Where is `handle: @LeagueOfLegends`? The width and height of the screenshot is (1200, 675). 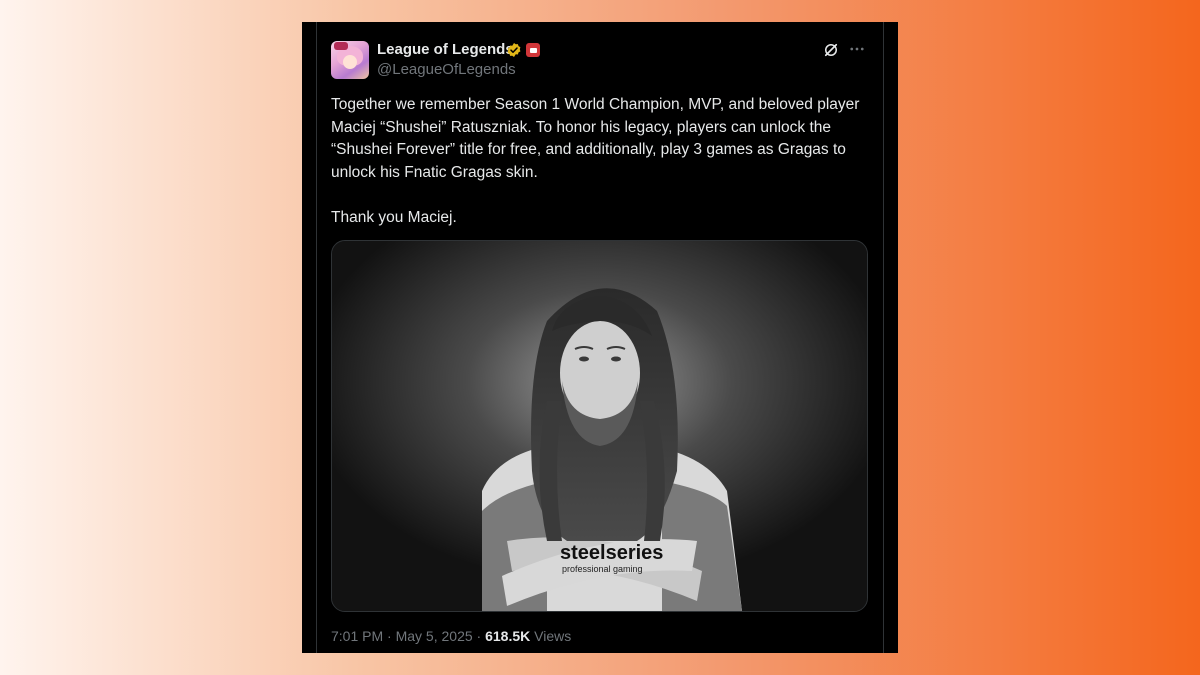
handle: @LeagueOfLegends is located at coordinates (446, 69).